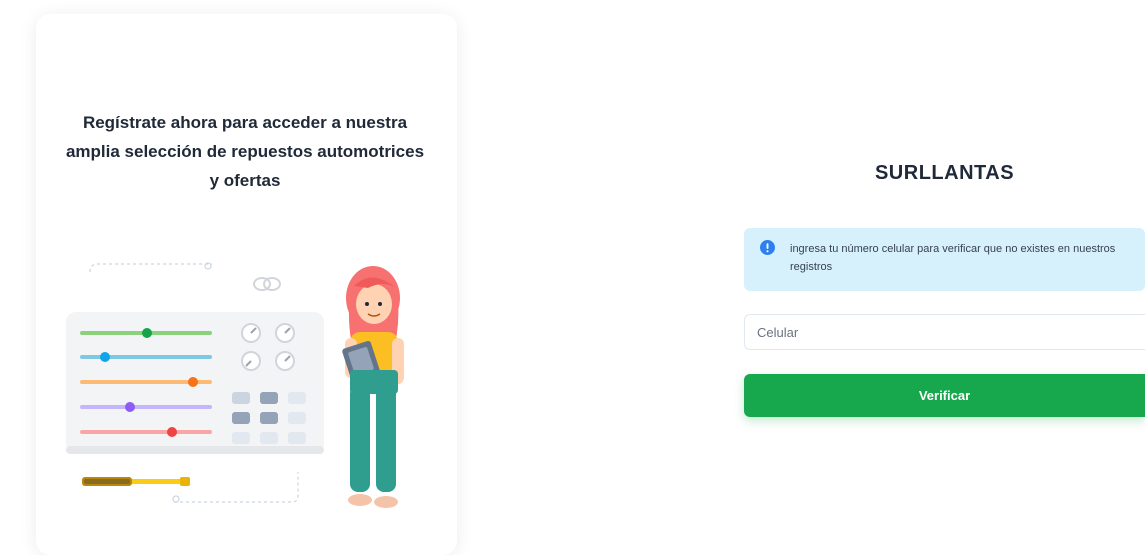  What do you see at coordinates (235, 385) in the screenshot?
I see `settings-panel-illustration` at bounding box center [235, 385].